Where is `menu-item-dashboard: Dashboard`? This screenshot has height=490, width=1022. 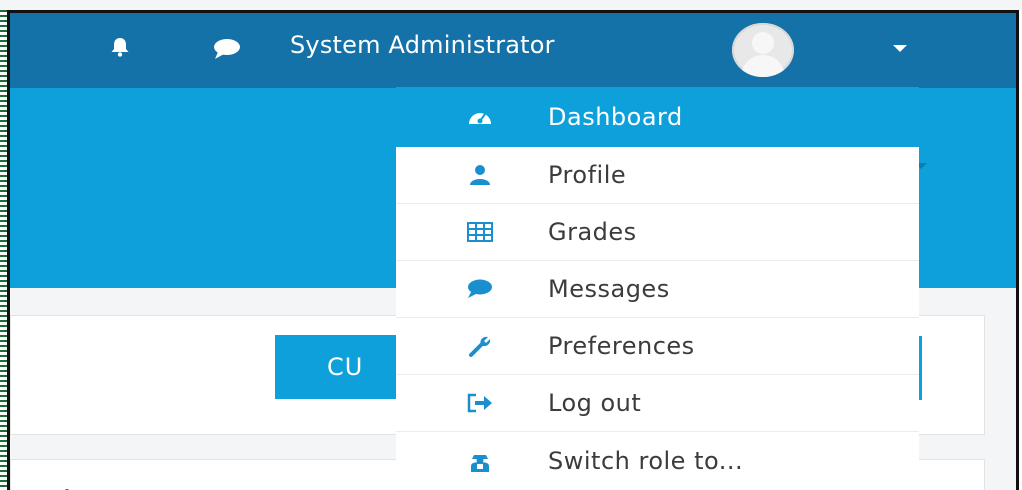 menu-item-dashboard: Dashboard is located at coordinates (657, 117).